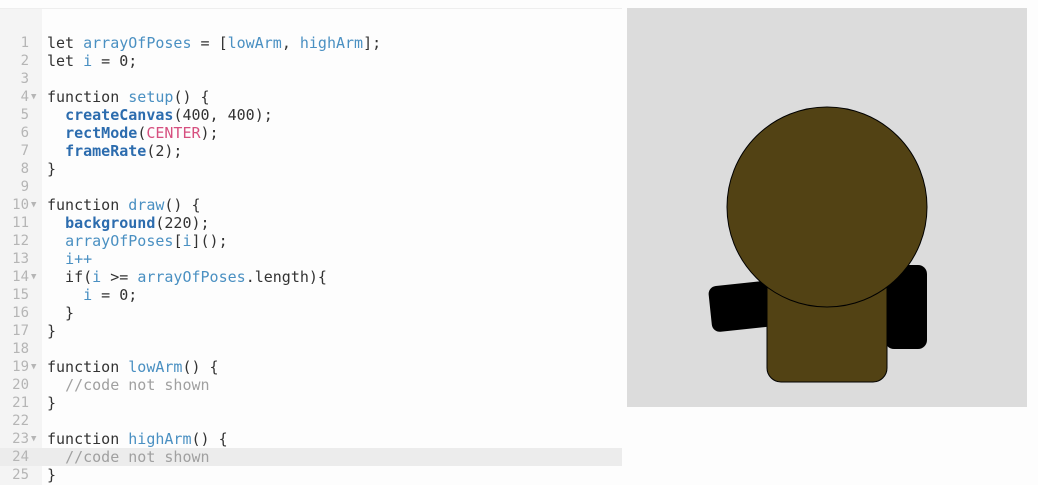 This screenshot has height=485, width=1038. What do you see at coordinates (20, 205) in the screenshot?
I see `line-number: 10` at bounding box center [20, 205].